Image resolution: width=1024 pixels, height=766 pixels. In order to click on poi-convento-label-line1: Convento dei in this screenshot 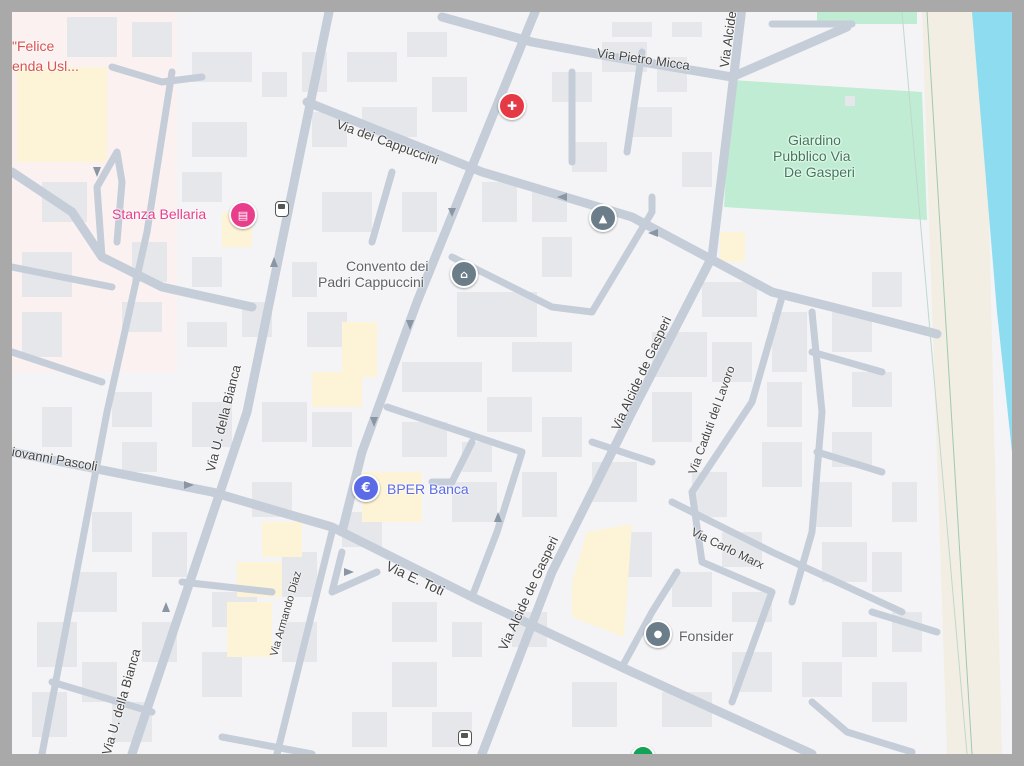, I will do `click(387, 266)`.